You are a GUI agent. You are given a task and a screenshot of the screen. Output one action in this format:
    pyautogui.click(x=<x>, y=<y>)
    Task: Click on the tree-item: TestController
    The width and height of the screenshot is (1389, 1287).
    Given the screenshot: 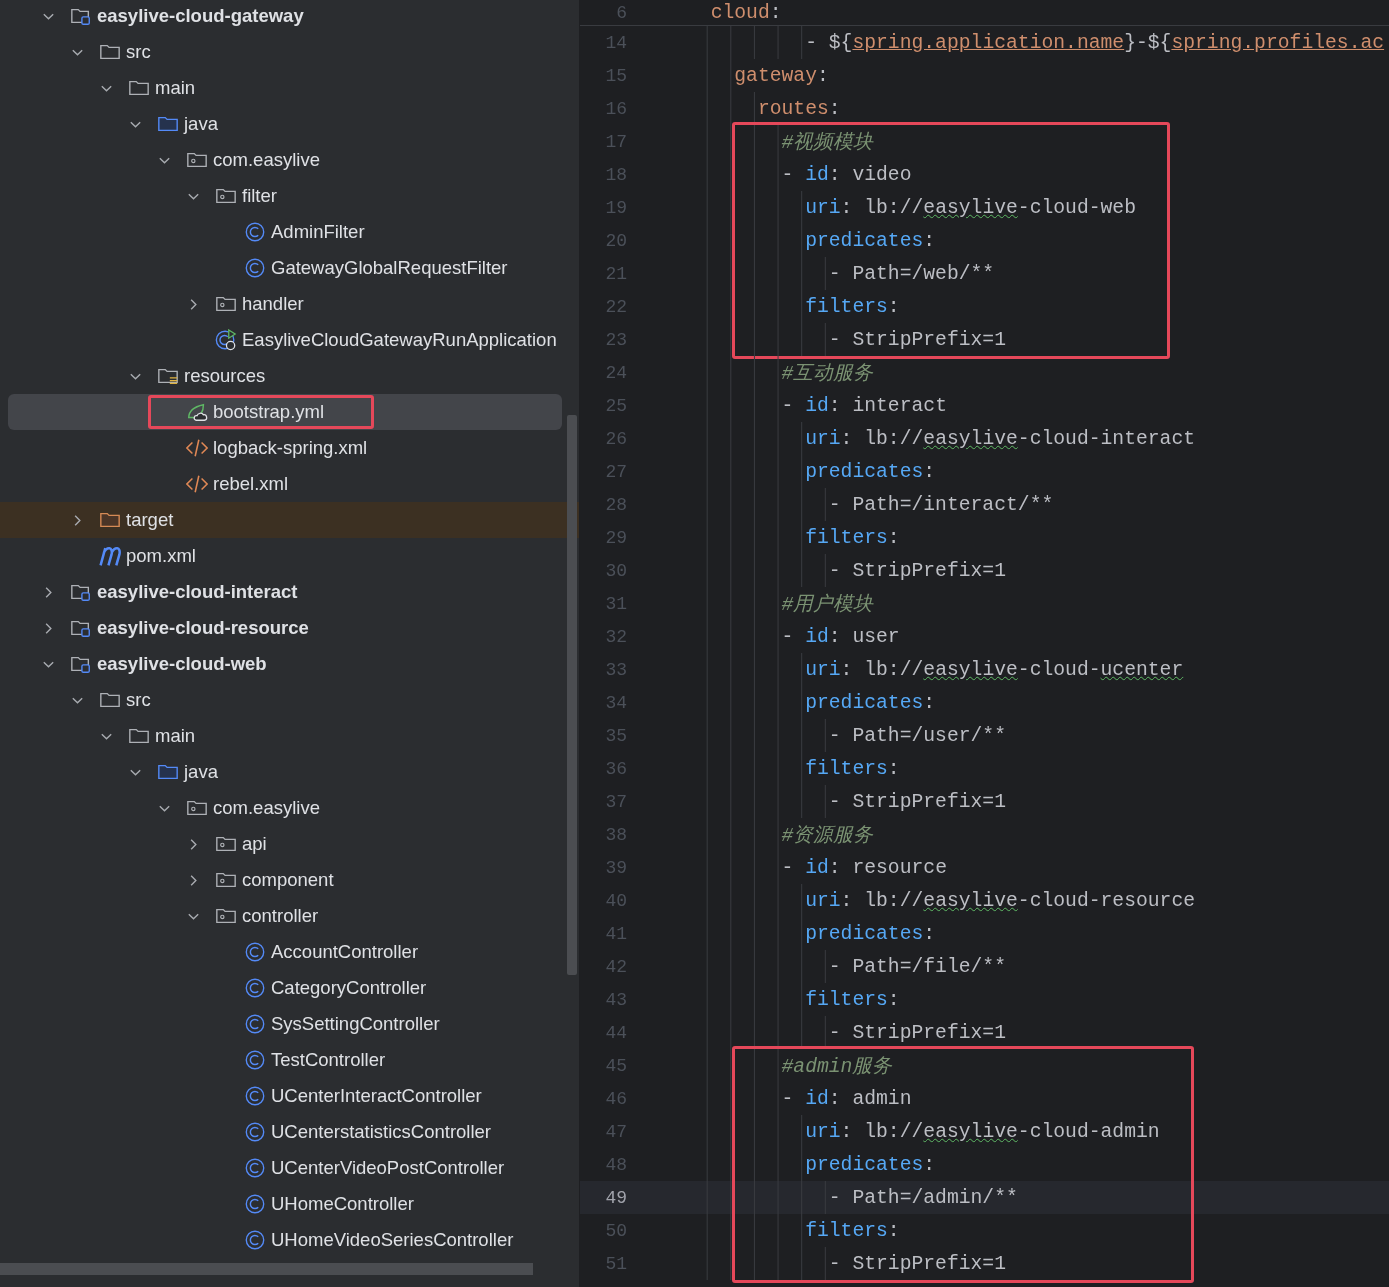 What is the action you would take?
    pyautogui.click(x=289, y=1060)
    